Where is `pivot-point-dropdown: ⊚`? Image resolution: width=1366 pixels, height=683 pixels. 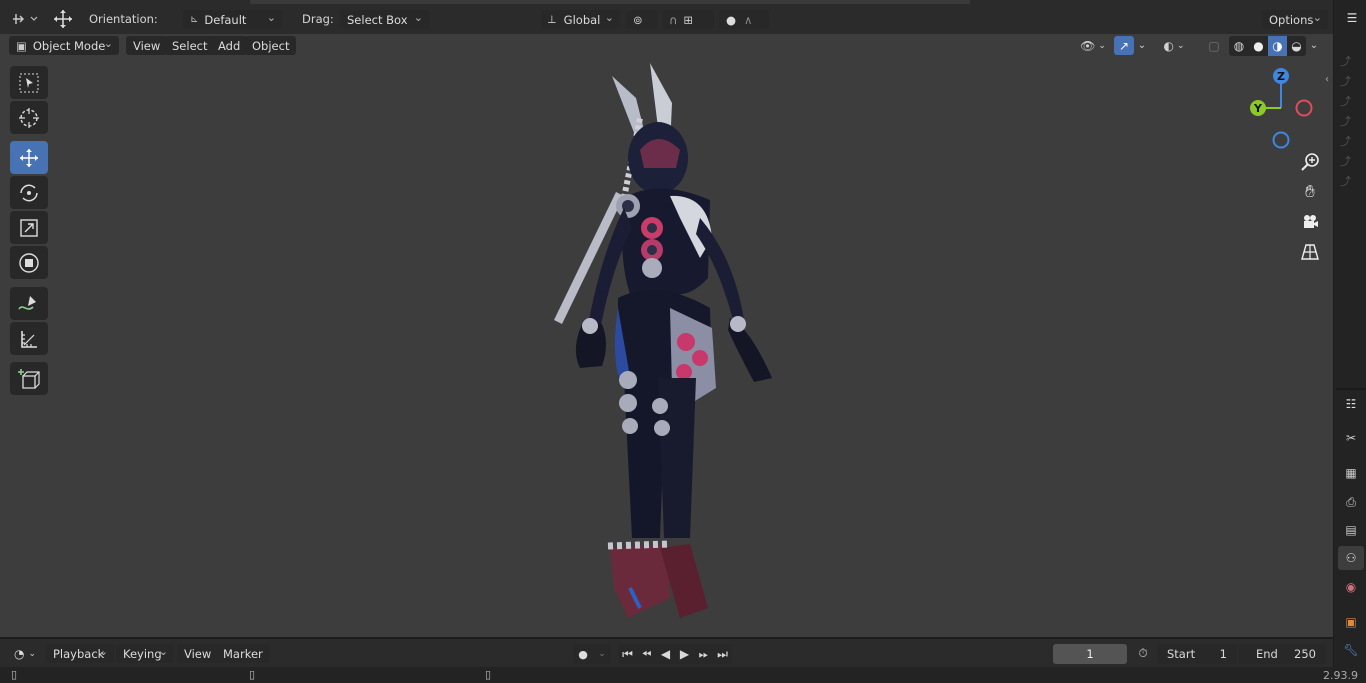 pivot-point-dropdown: ⊚ is located at coordinates (642, 19).